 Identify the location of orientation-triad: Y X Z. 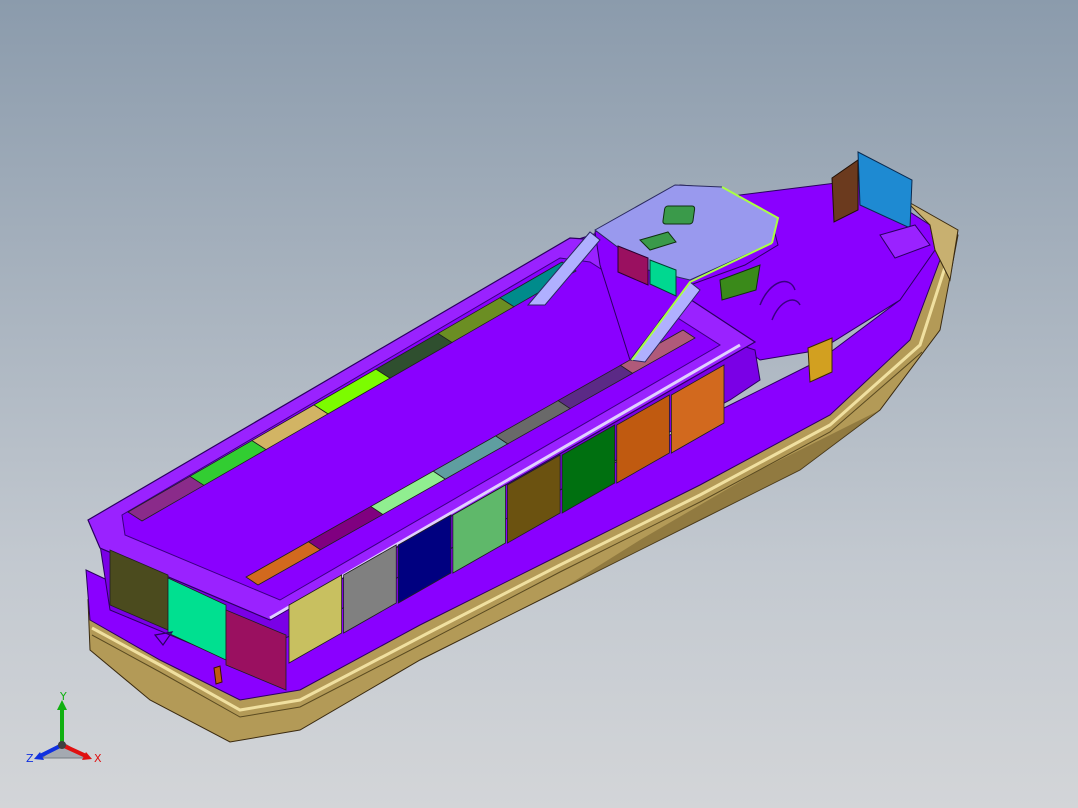
(64, 727).